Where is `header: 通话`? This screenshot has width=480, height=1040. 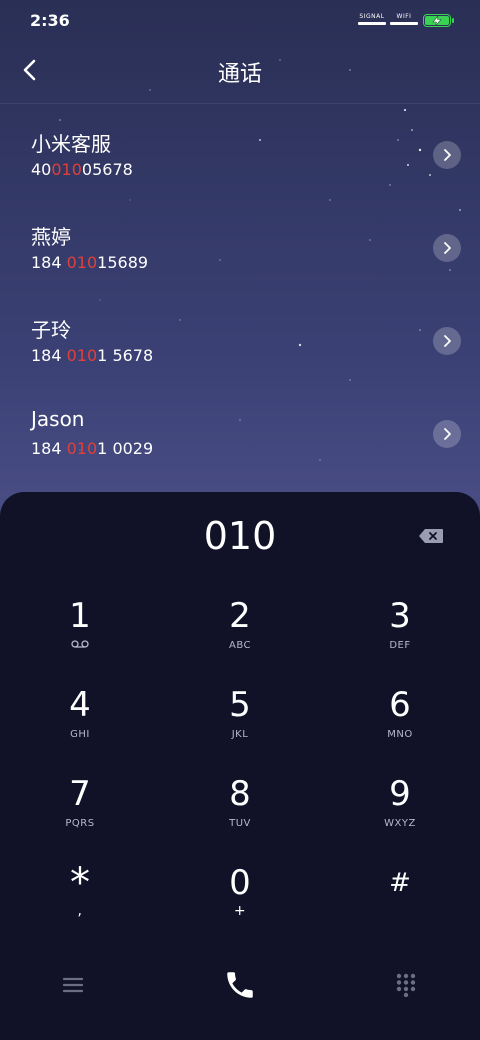
header: 通话 is located at coordinates (240, 70).